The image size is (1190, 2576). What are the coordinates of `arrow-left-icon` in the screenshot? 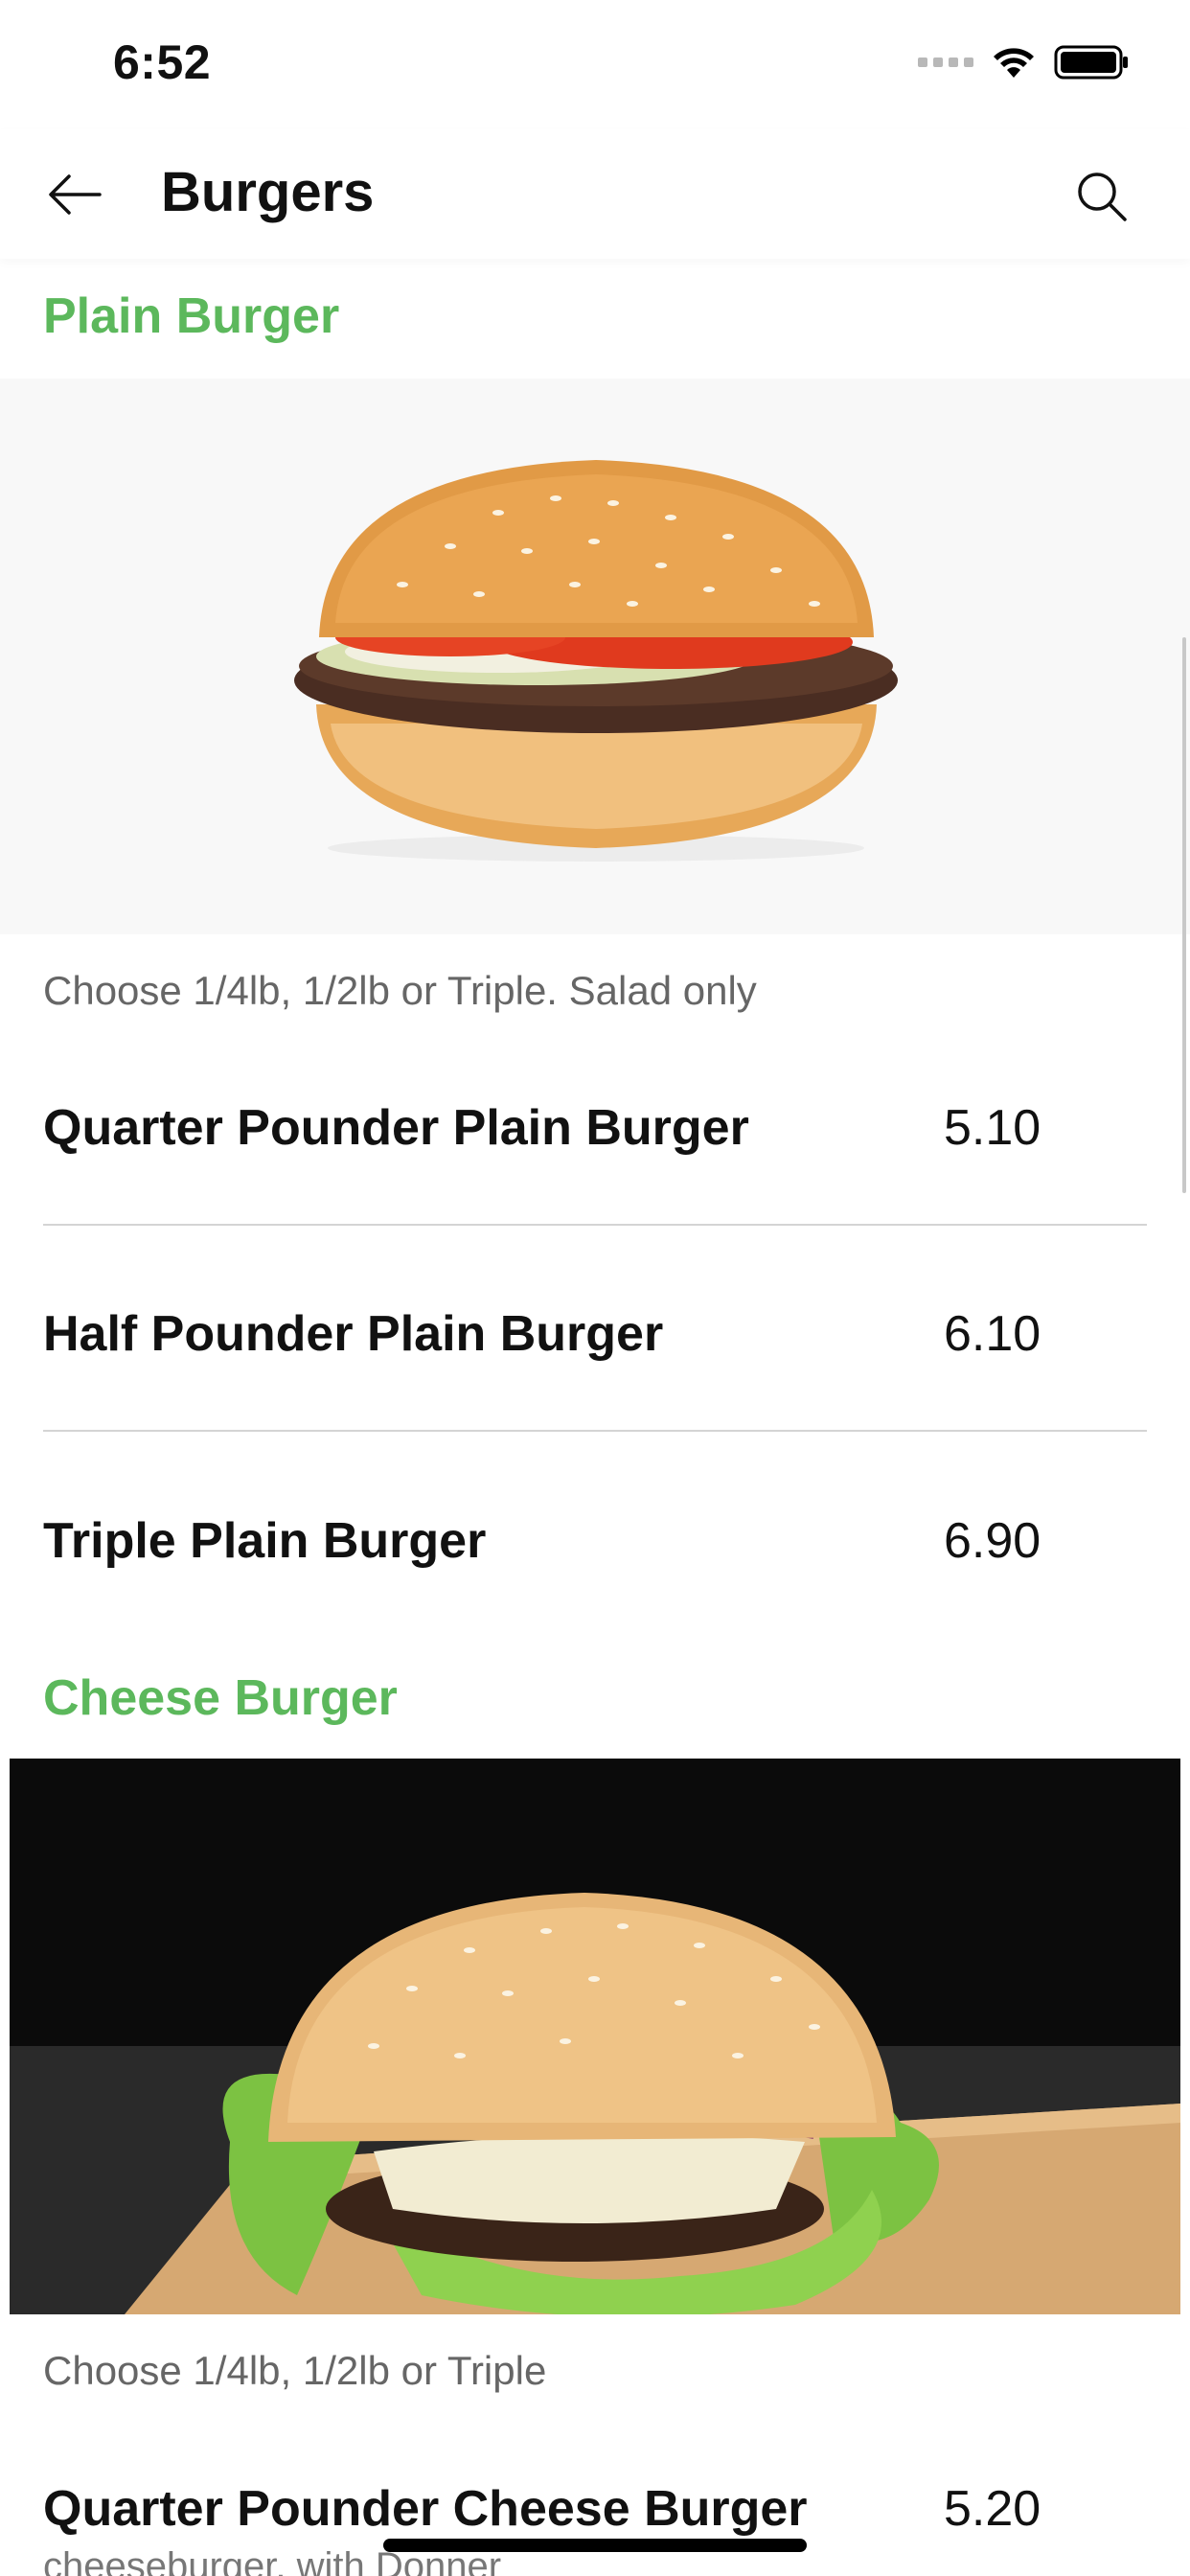 It's located at (76, 194).